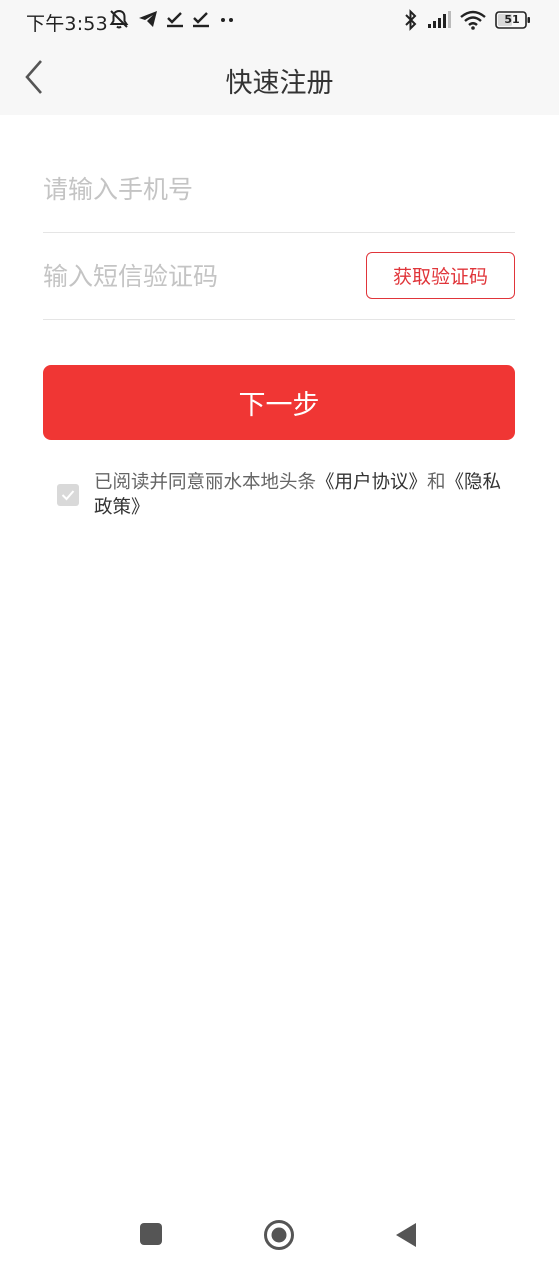 The image size is (559, 1280). I want to click on recent-apps-icon, so click(151, 1234).